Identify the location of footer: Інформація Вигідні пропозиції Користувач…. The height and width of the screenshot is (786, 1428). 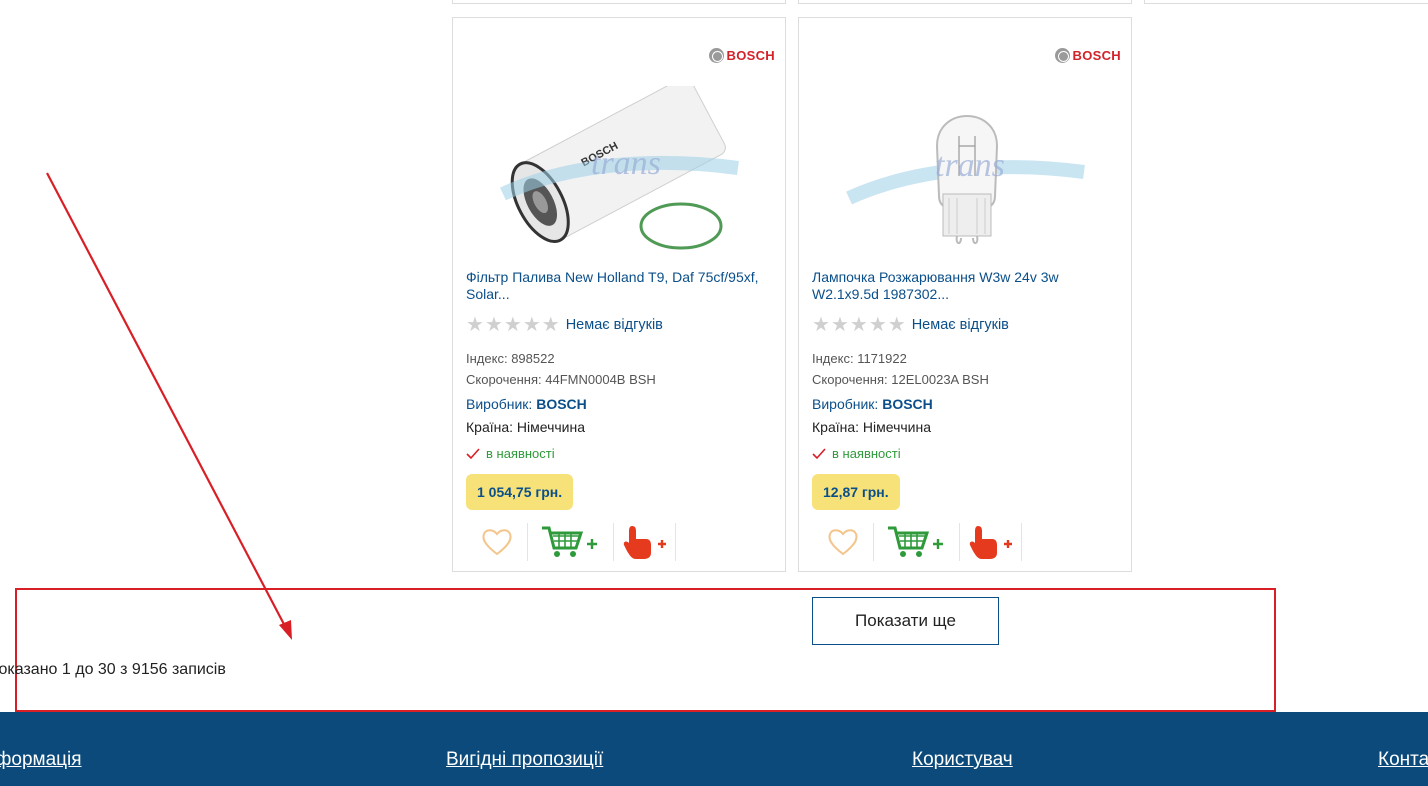
(714, 749).